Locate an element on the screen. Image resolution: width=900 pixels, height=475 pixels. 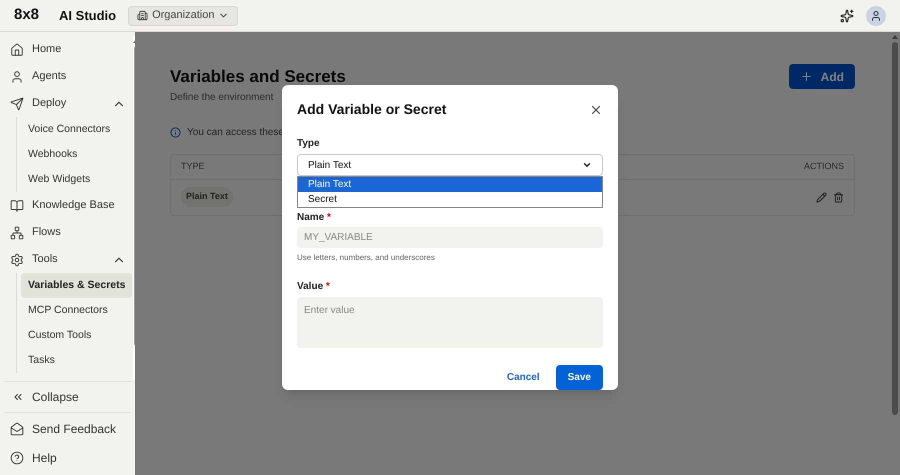
nav-subitem: Tasks is located at coordinates (76, 360).